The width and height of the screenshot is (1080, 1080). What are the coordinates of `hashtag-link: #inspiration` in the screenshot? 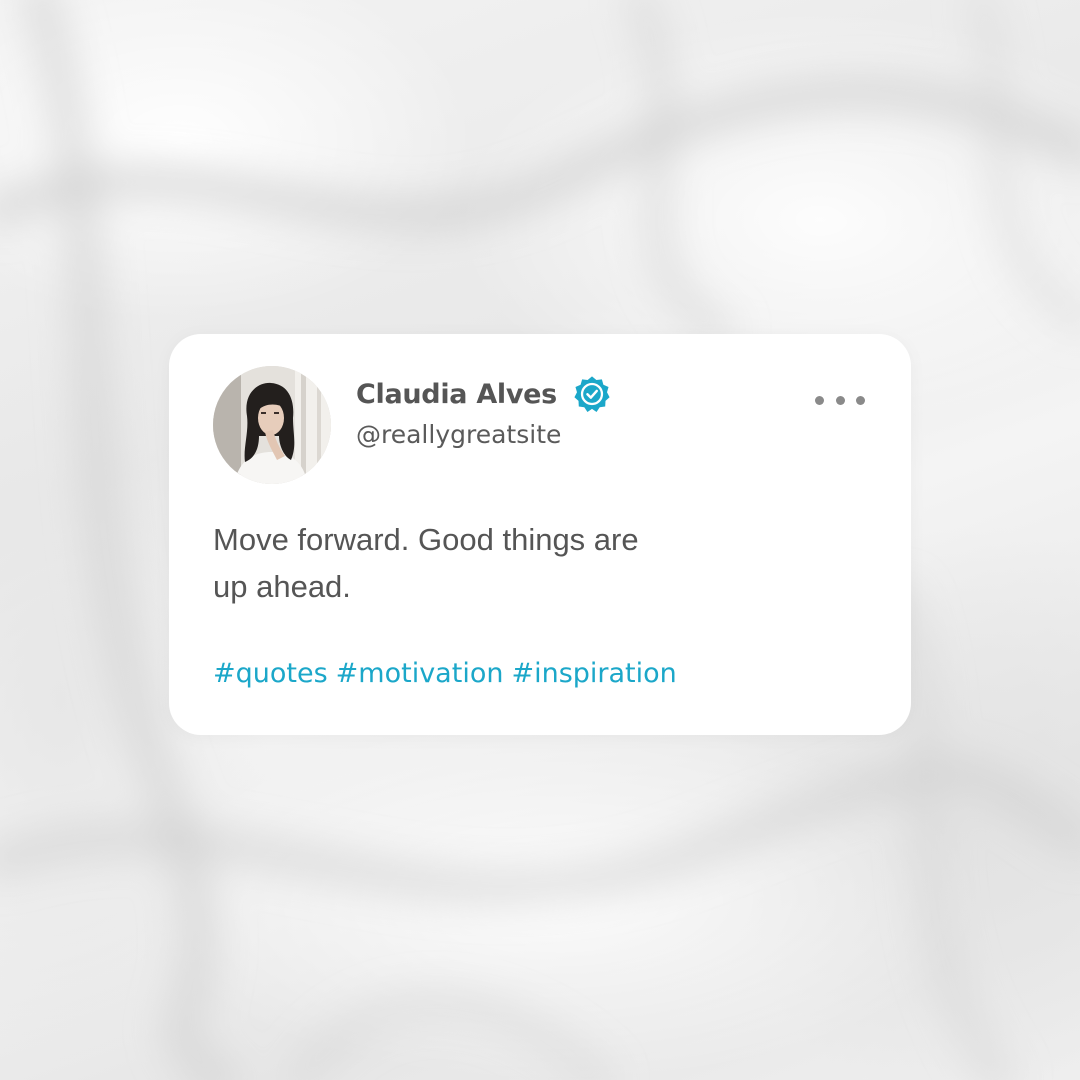 It's located at (593, 673).